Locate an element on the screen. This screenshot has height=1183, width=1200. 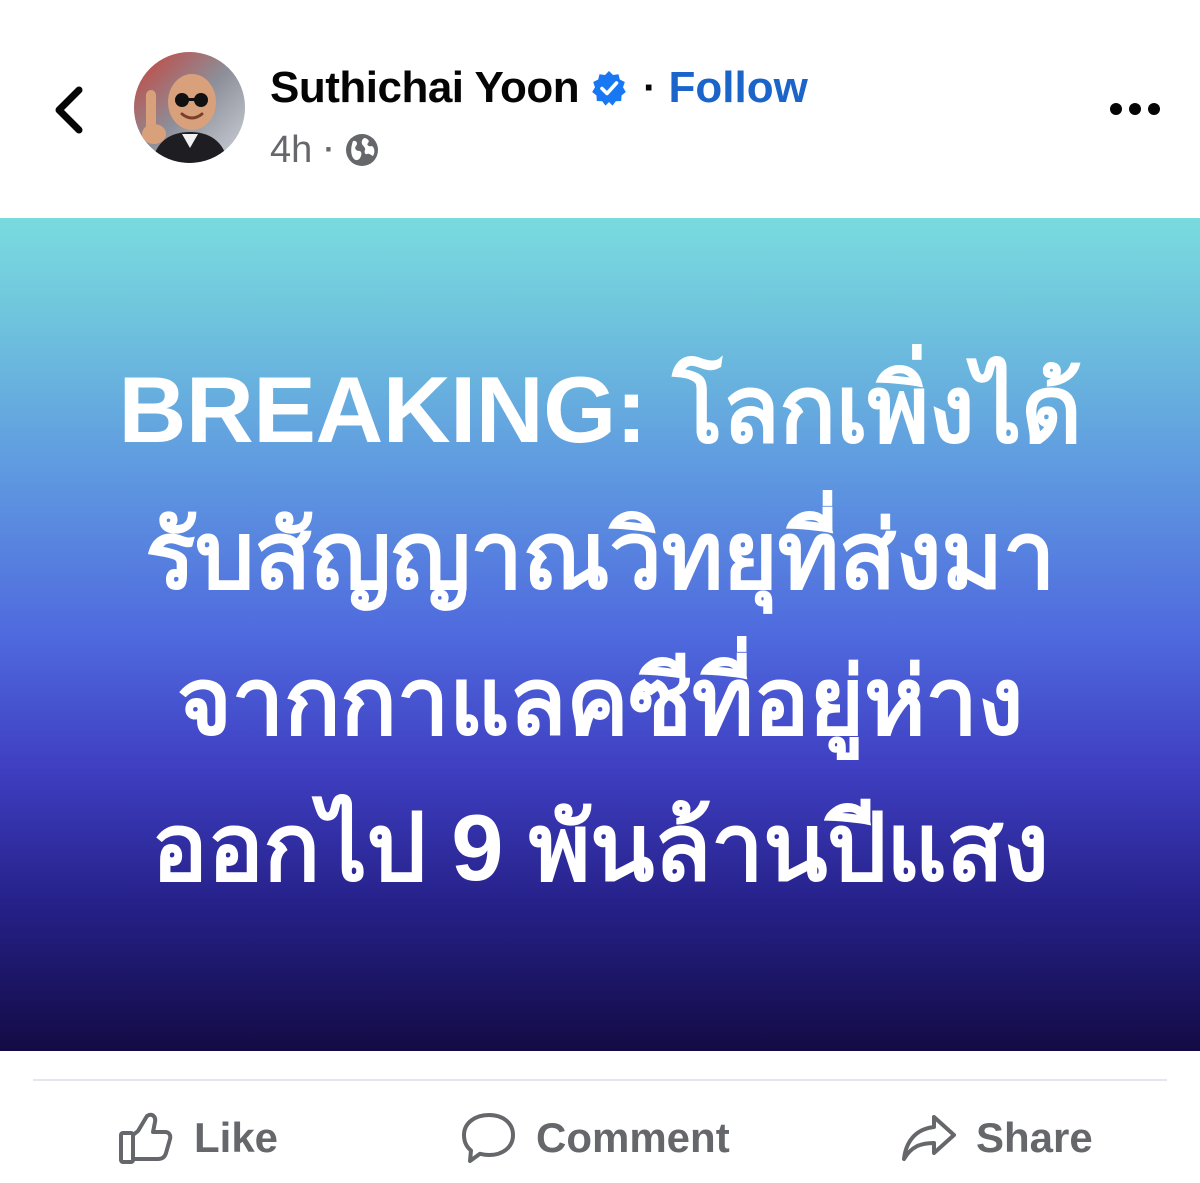
share-button: Share is located at coordinates (996, 1138).